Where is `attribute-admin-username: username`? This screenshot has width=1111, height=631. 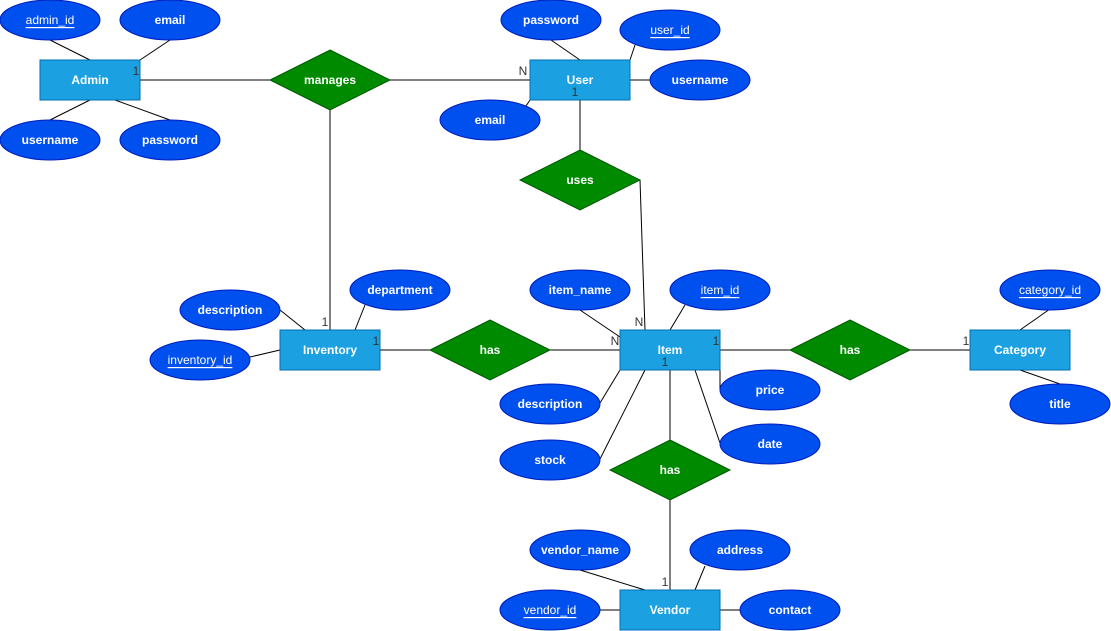 attribute-admin-username: username is located at coordinates (50, 140).